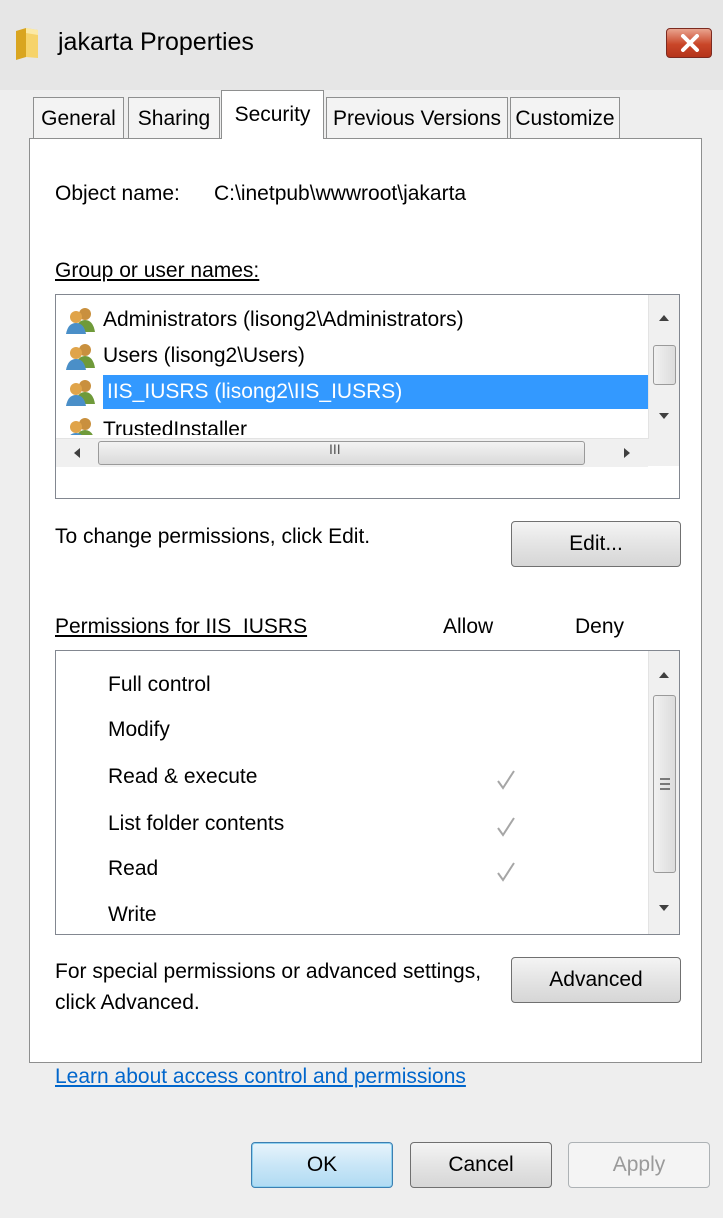 The image size is (723, 1218). I want to click on tab-sharing: Sharing, so click(174, 117).